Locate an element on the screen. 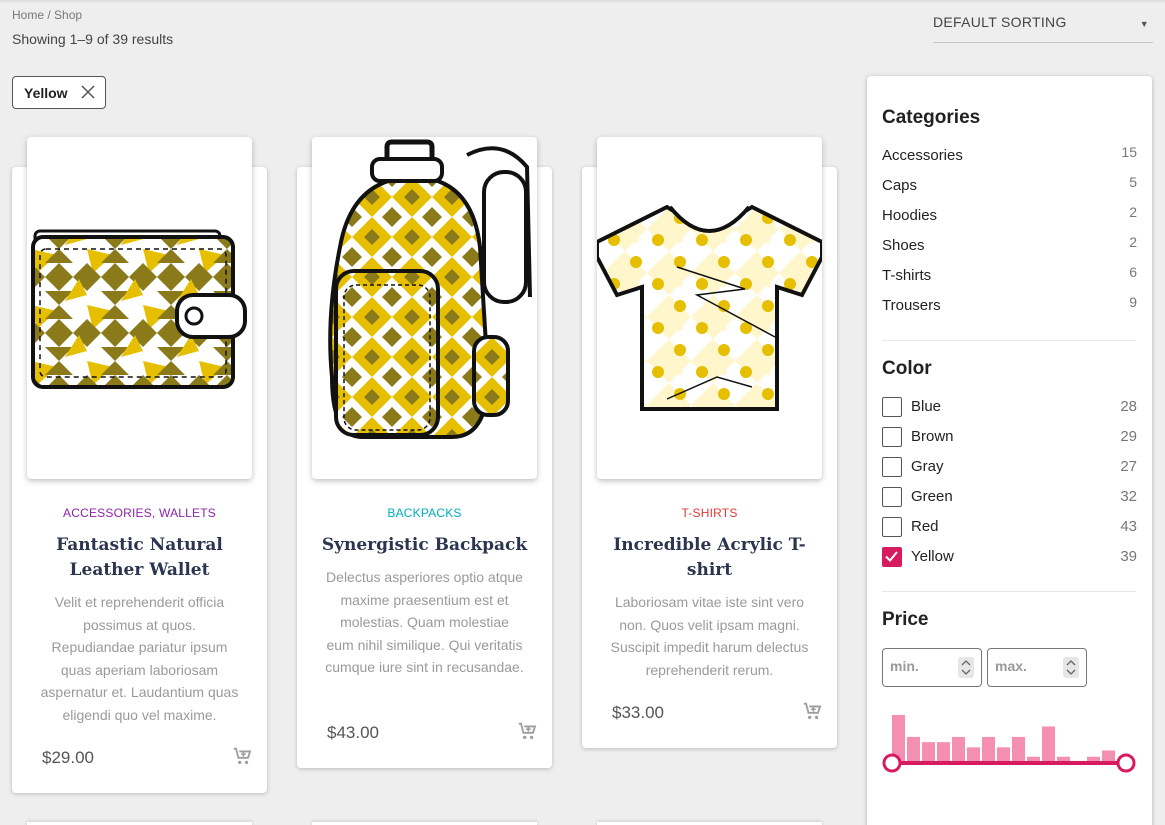  color-label: Yellow is located at coordinates (932, 556).